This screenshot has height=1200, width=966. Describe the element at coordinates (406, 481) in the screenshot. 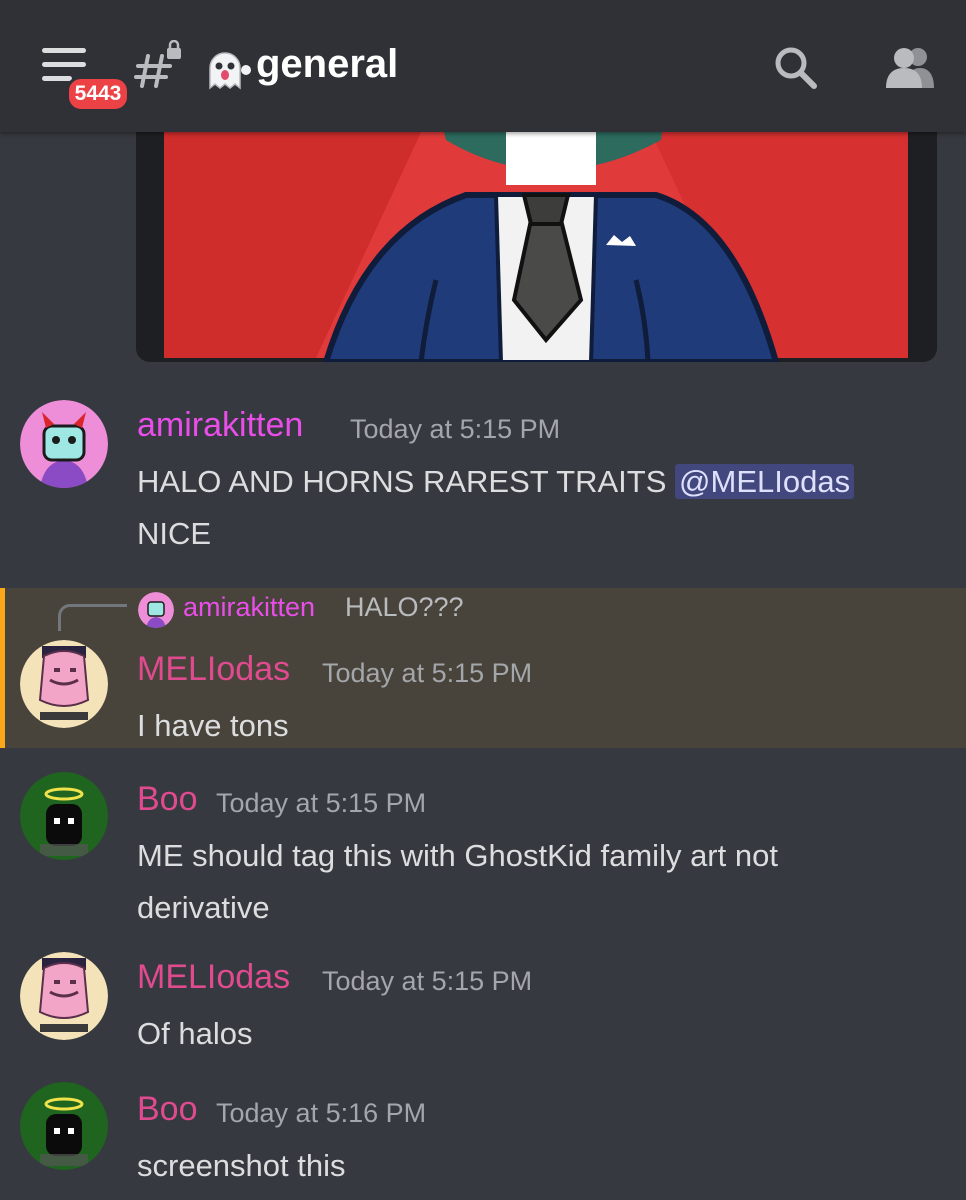

I see `message-text: HALO AND HORNS RAREST TRAITS` at that location.